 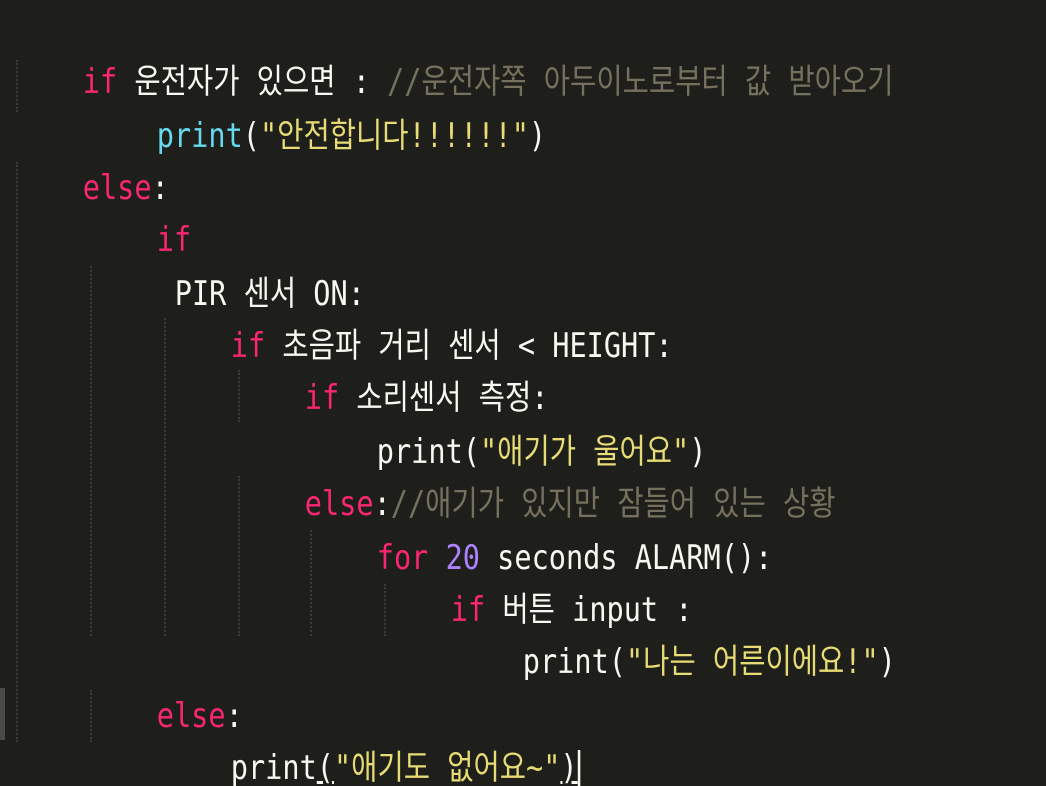 What do you see at coordinates (392, 369) in the screenshot?
I see `code-line-7: if 소리센서 측정:` at bounding box center [392, 369].